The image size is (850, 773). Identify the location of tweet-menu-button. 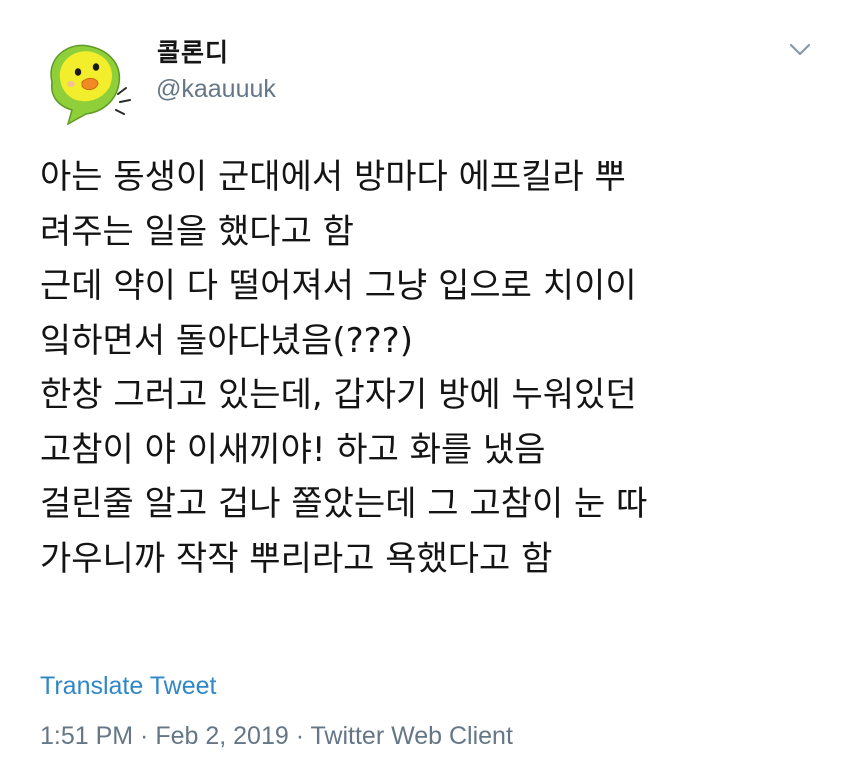
(800, 50).